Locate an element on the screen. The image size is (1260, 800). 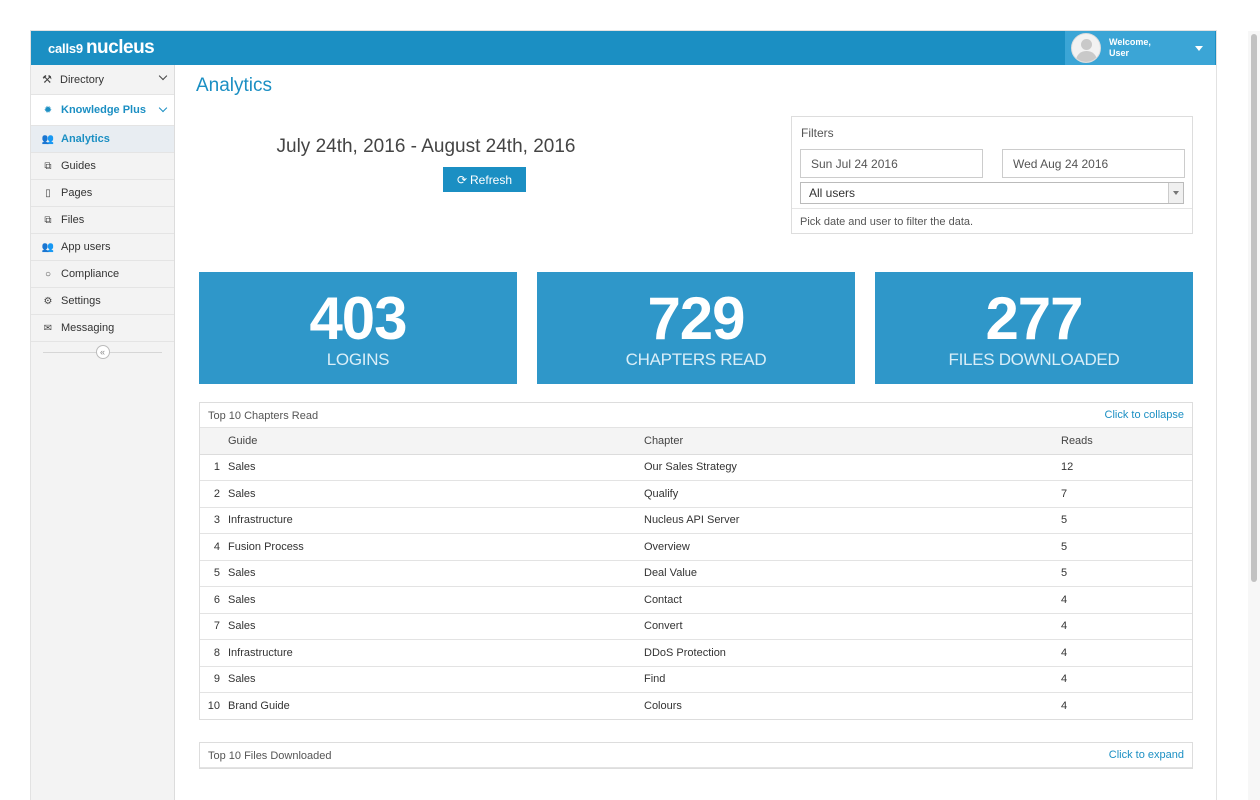
cell-rank: 6 is located at coordinates (214, 600).